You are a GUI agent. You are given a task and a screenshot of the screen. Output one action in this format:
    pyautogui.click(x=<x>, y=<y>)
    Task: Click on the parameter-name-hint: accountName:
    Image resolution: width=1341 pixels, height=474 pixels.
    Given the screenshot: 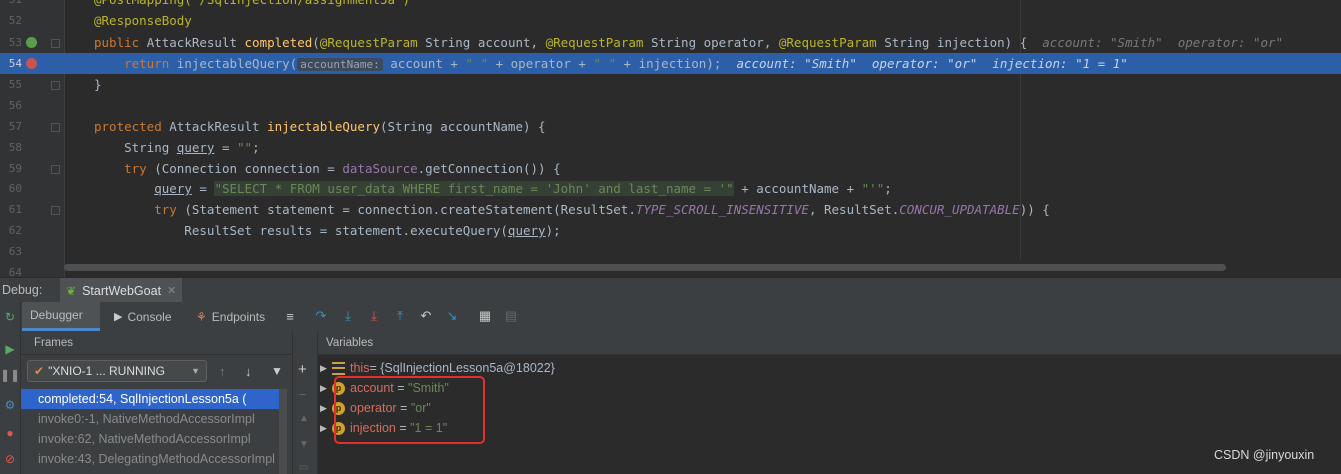 What is the action you would take?
    pyautogui.click(x=340, y=64)
    